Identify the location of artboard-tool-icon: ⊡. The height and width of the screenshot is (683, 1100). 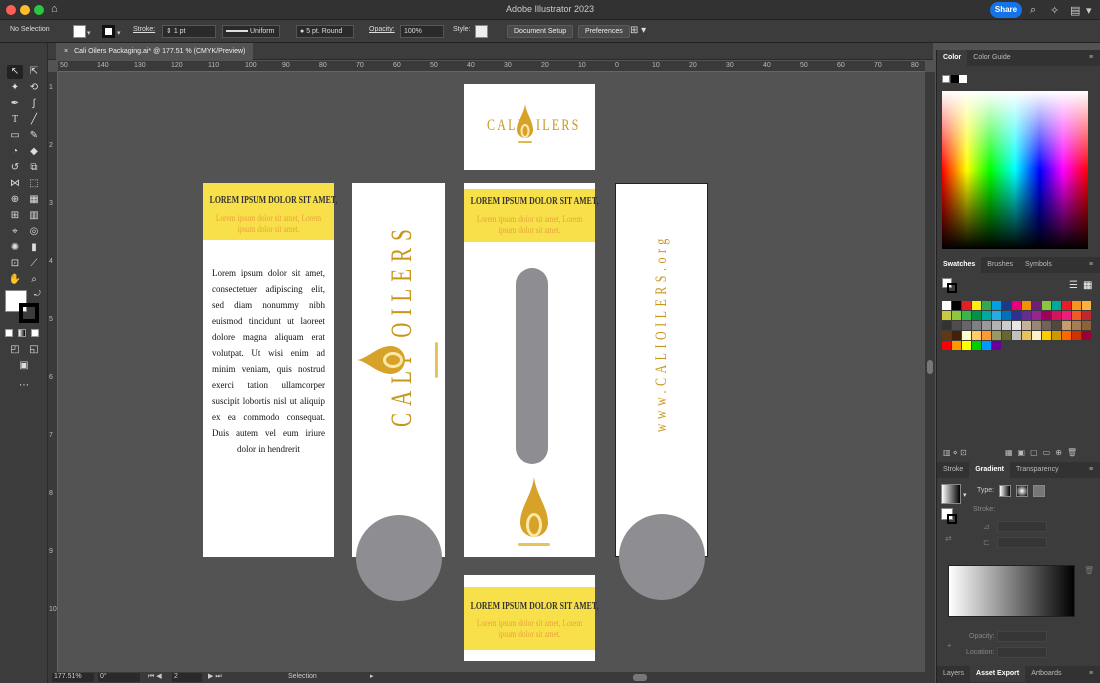
(15, 264).